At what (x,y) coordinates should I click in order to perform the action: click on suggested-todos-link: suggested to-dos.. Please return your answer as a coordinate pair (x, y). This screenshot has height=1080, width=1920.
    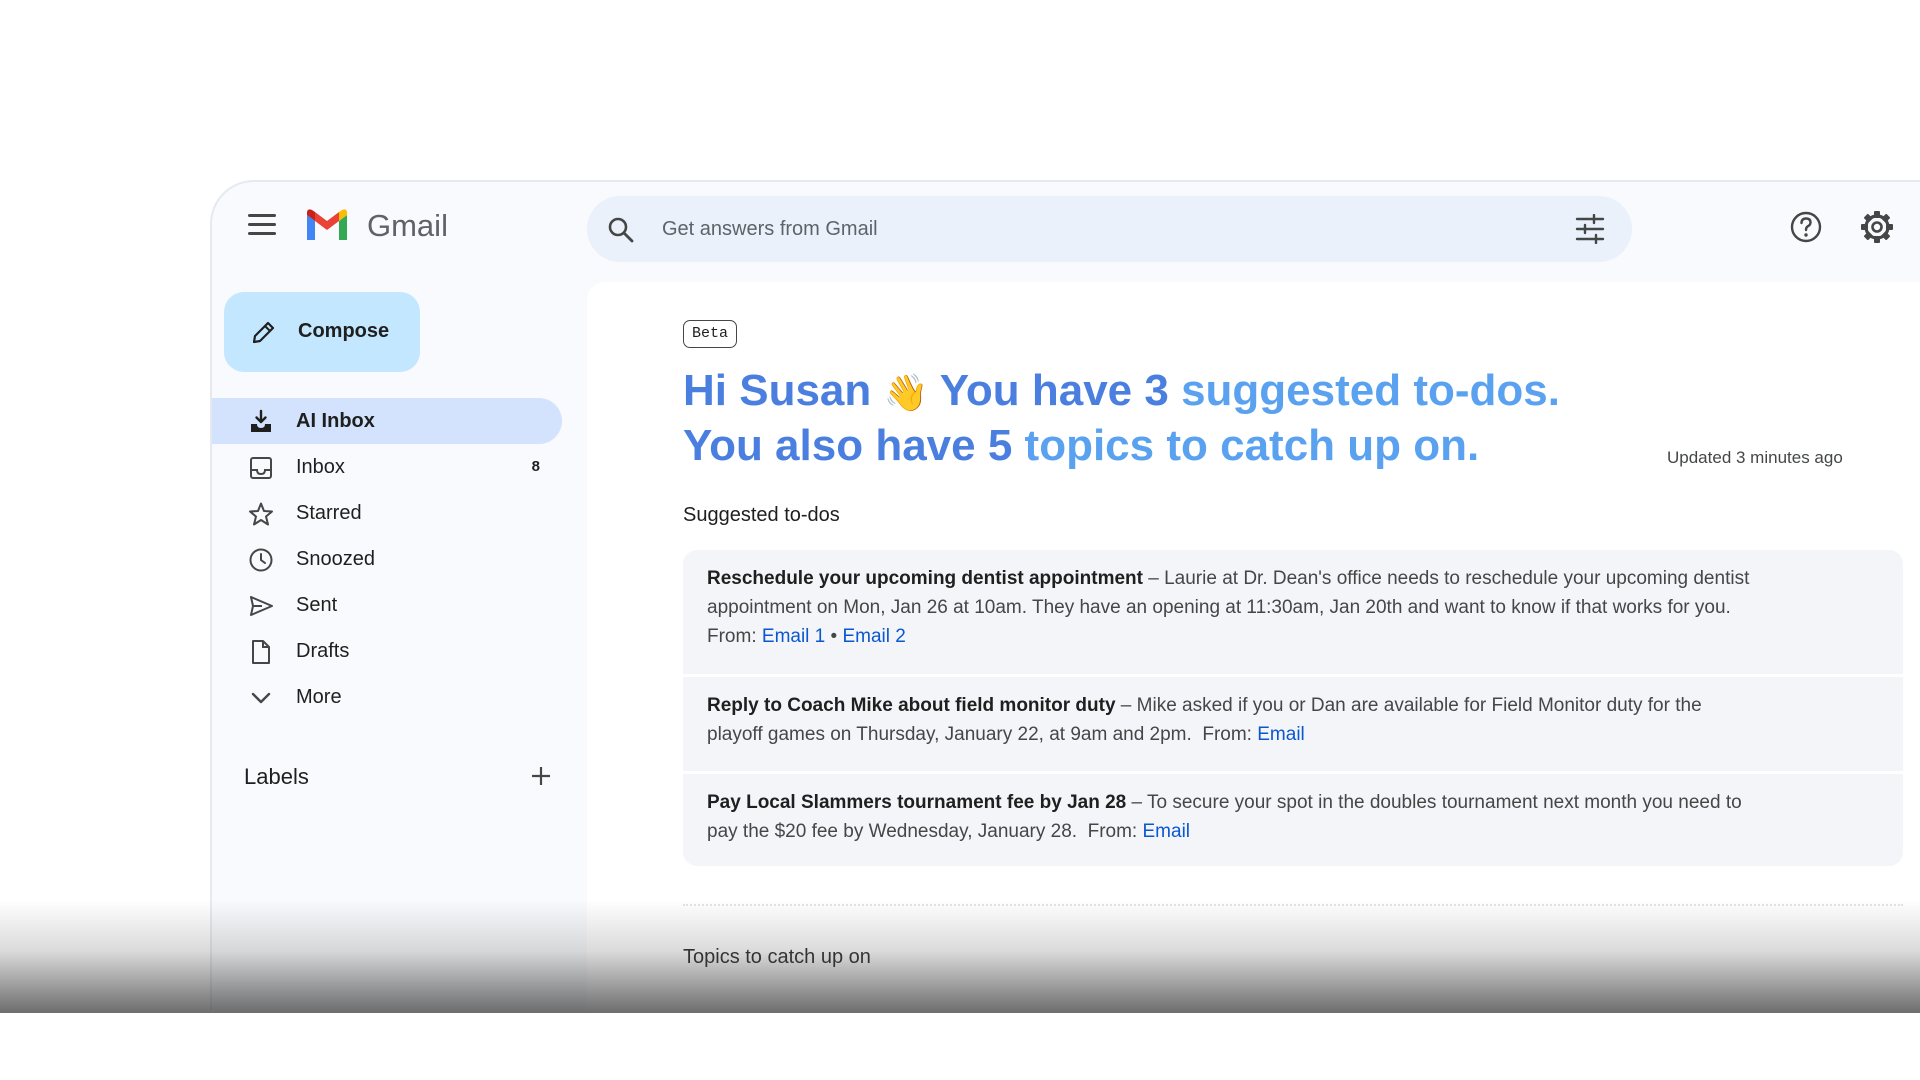
    Looking at the image, I should click on (1370, 390).